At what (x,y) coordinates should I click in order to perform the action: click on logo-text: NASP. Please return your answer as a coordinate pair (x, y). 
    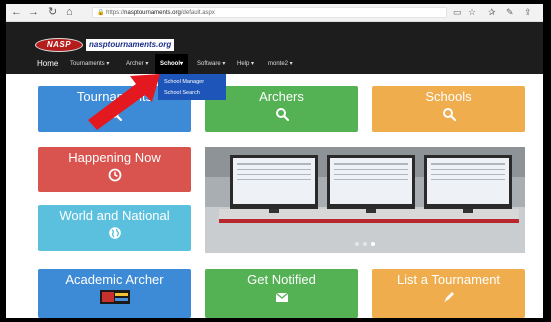
    Looking at the image, I should click on (59, 44).